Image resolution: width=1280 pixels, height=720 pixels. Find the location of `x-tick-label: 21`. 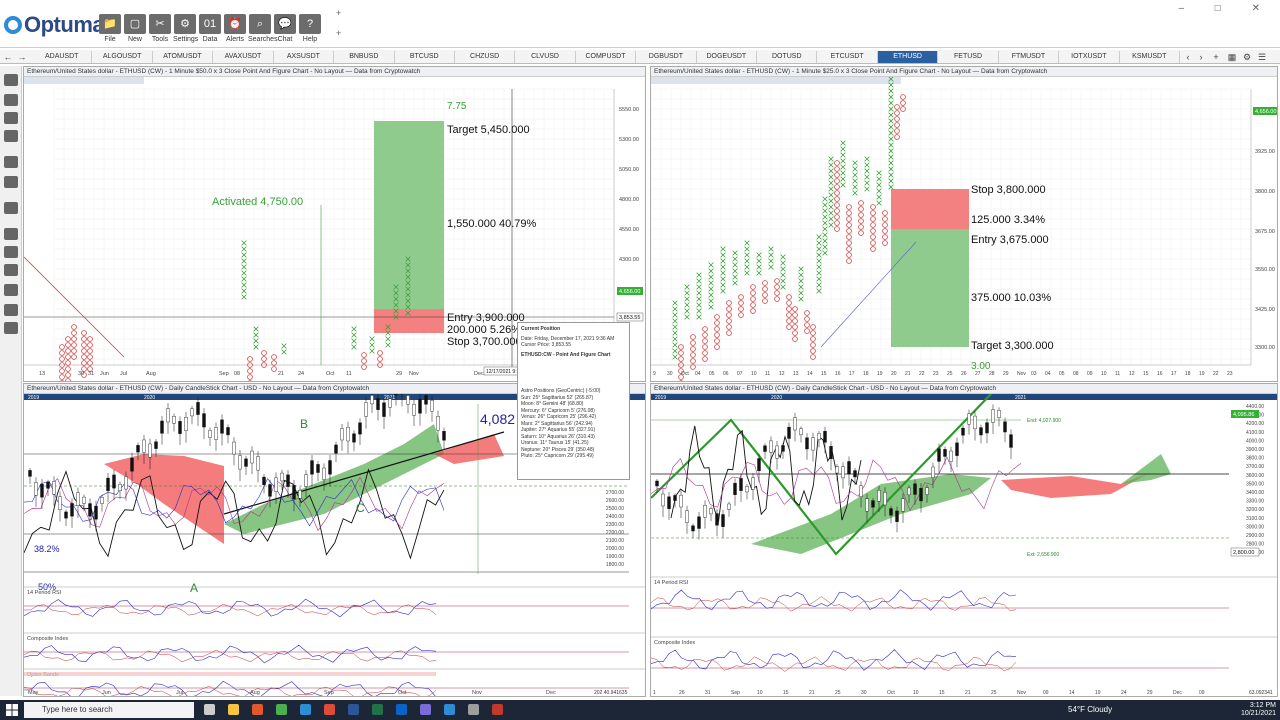

x-tick-label: 21 is located at coordinates (908, 374).